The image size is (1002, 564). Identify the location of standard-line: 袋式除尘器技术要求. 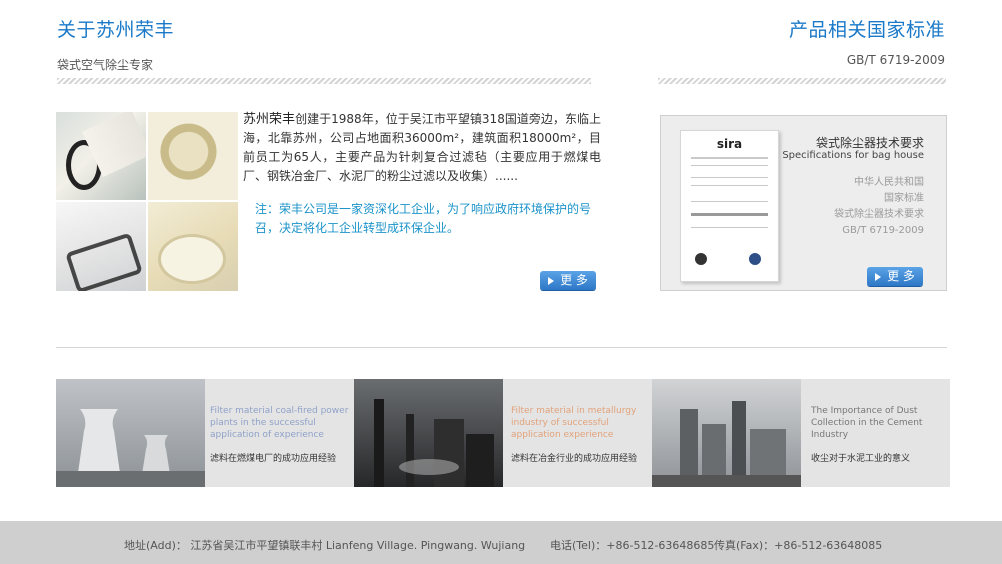
(879, 214).